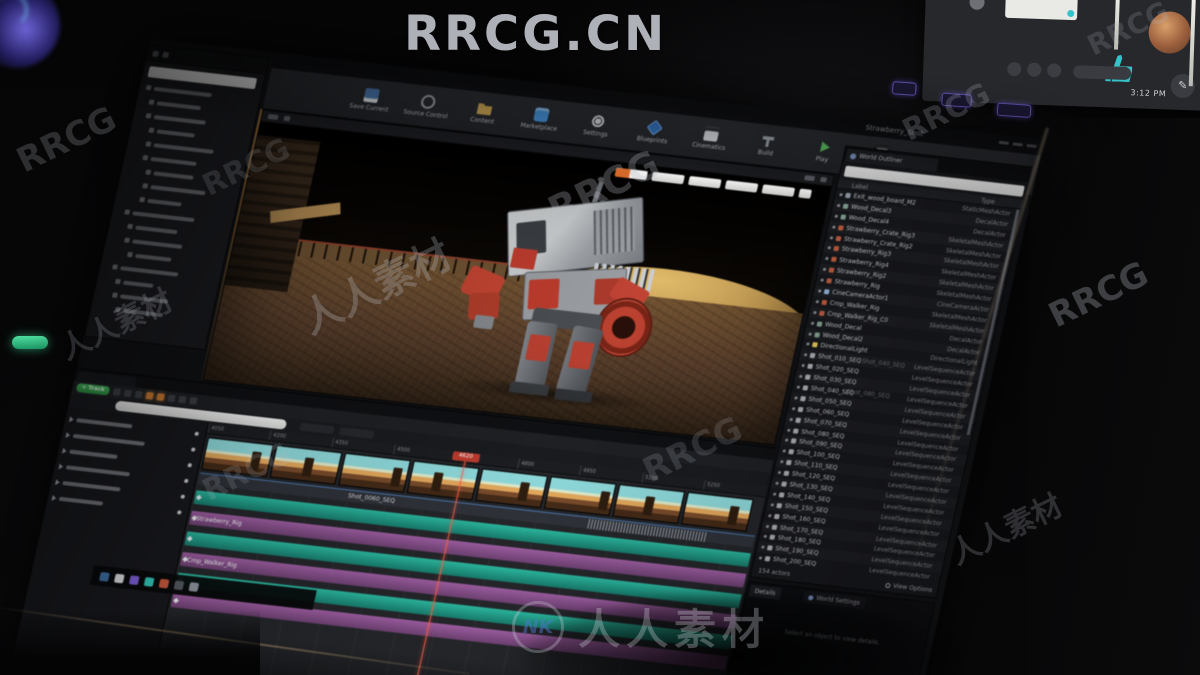 Image resolution: width=1200 pixels, height=675 pixels. I want to click on save-icon, so click(117, 392).